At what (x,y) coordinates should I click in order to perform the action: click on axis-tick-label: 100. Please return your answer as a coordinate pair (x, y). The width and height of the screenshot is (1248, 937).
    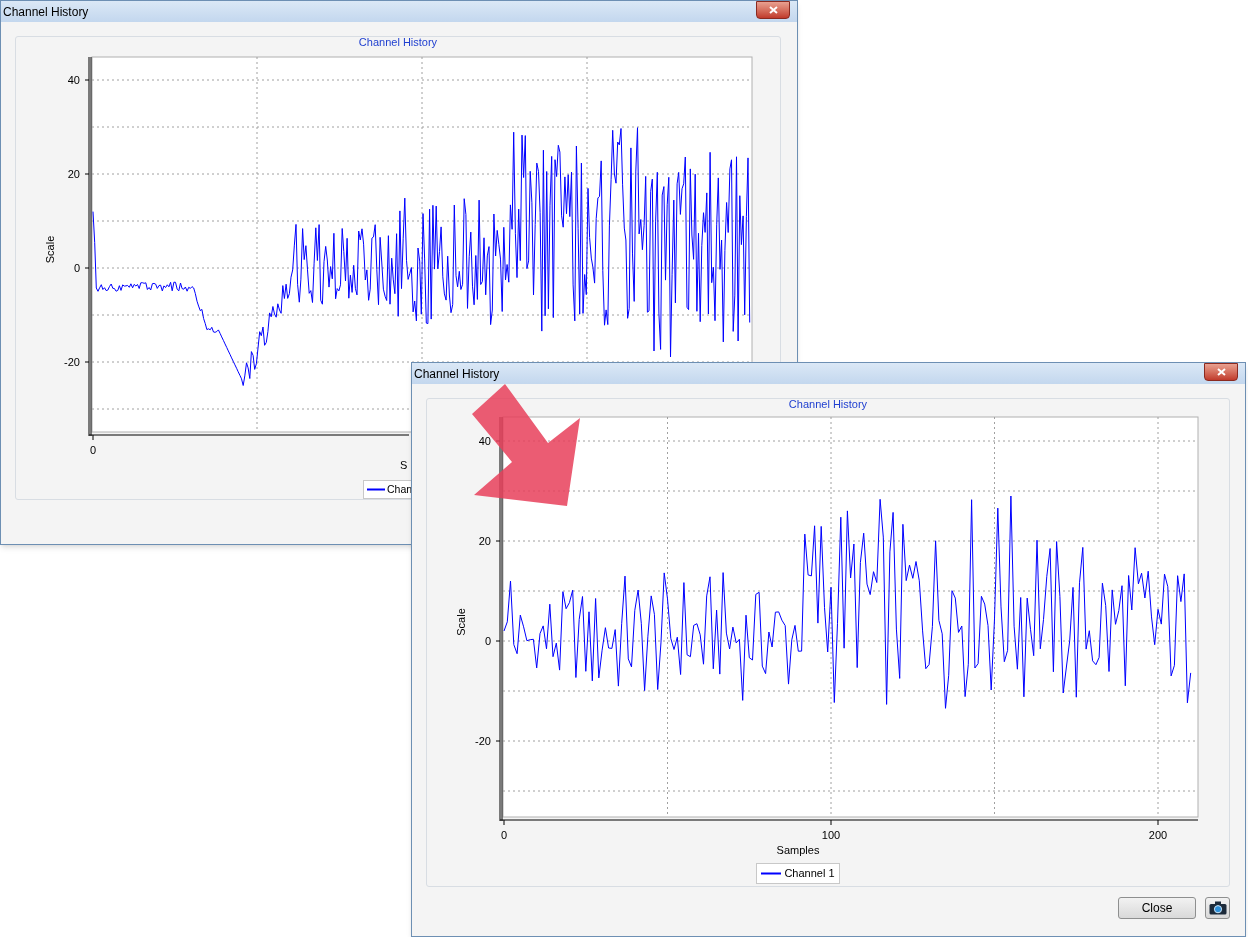
    Looking at the image, I should click on (831, 835).